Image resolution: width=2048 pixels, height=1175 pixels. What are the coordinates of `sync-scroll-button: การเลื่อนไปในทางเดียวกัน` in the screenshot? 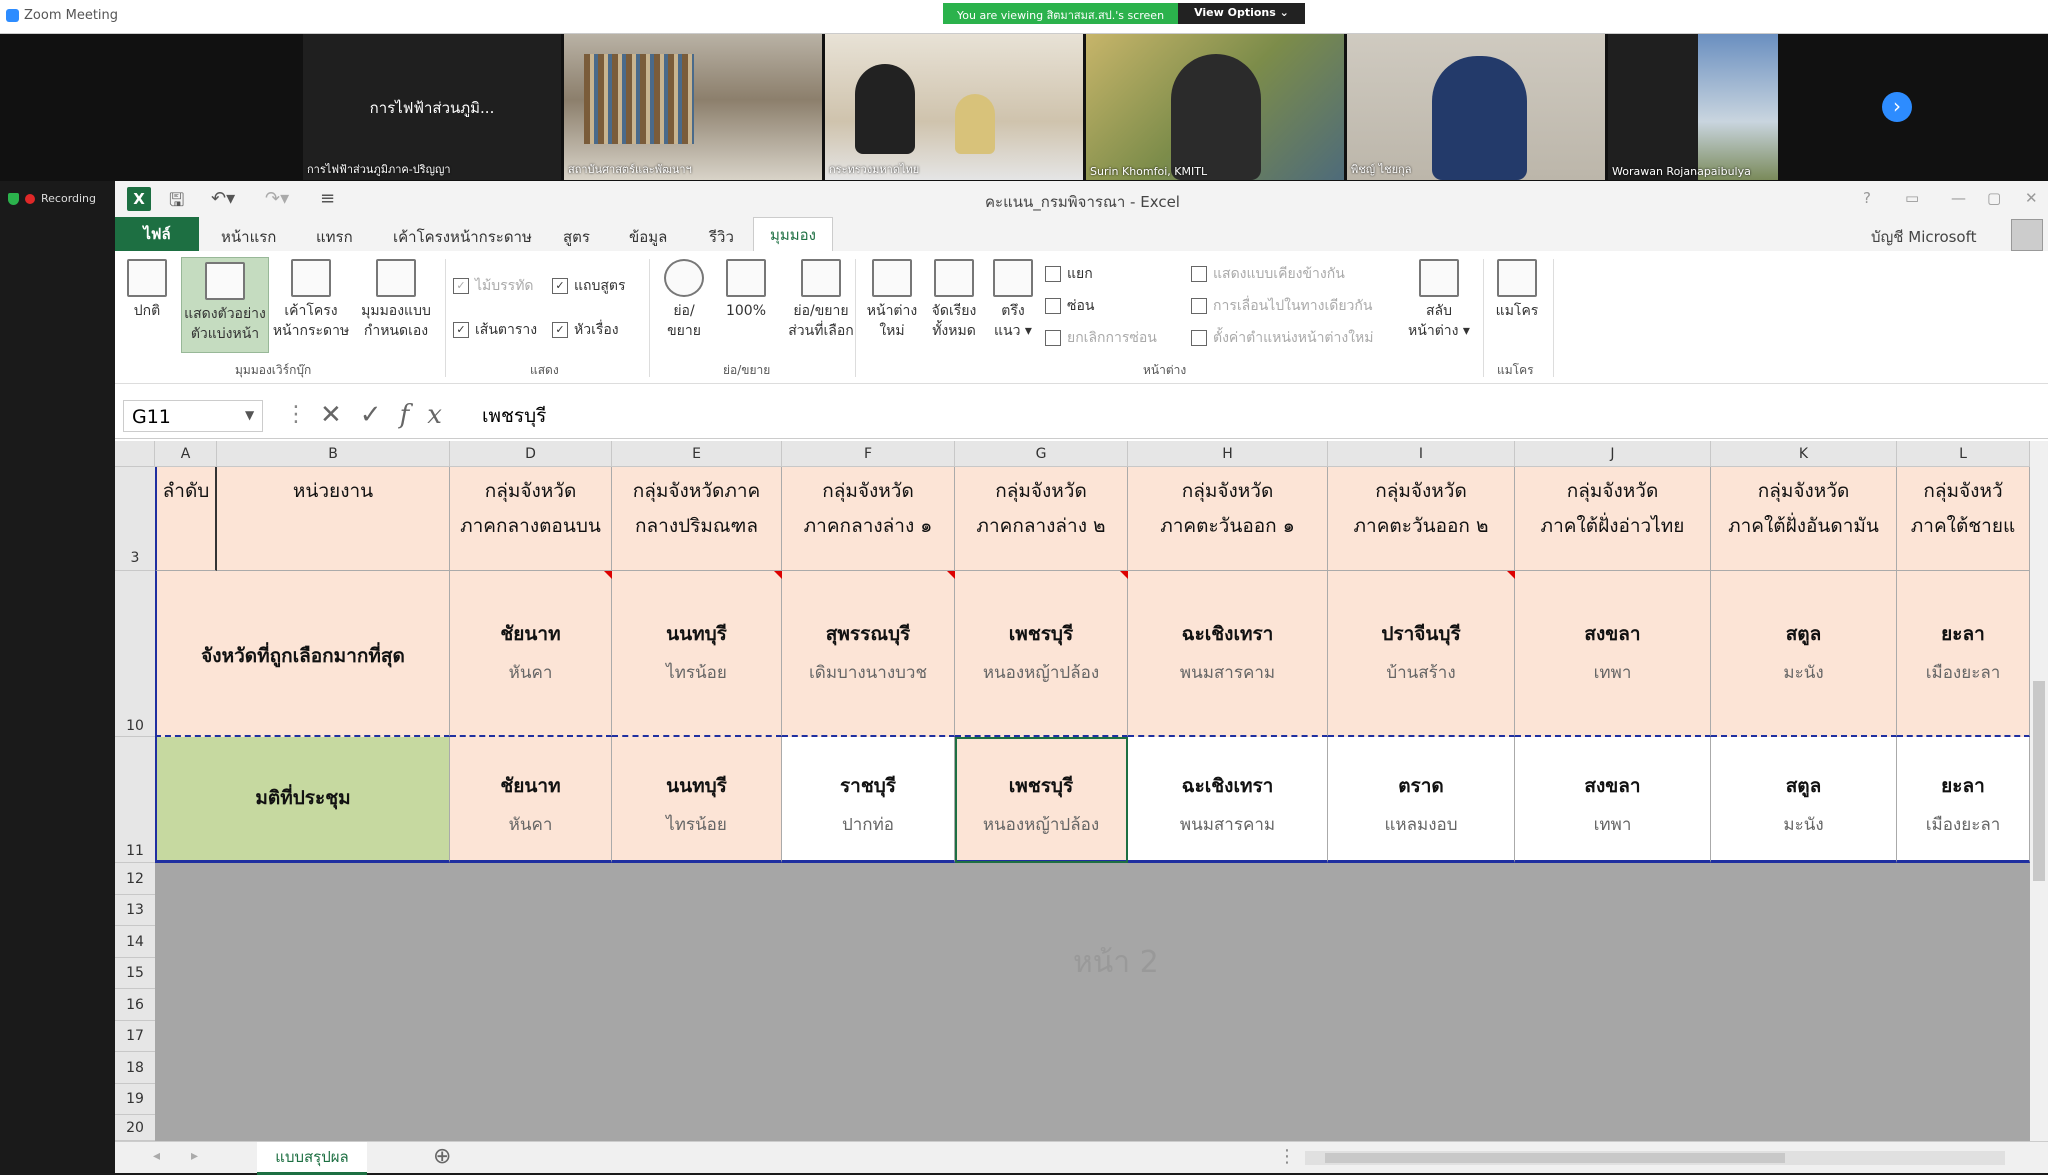 It's located at (1281, 306).